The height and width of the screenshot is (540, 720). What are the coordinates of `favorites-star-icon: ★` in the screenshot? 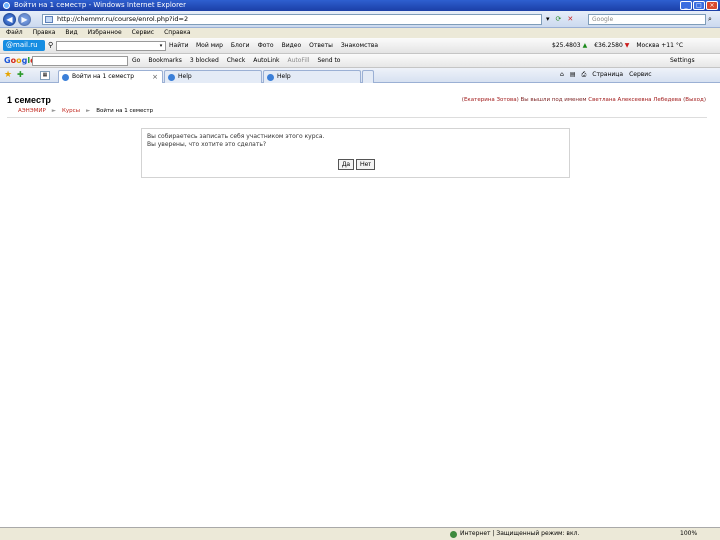 It's located at (8, 75).